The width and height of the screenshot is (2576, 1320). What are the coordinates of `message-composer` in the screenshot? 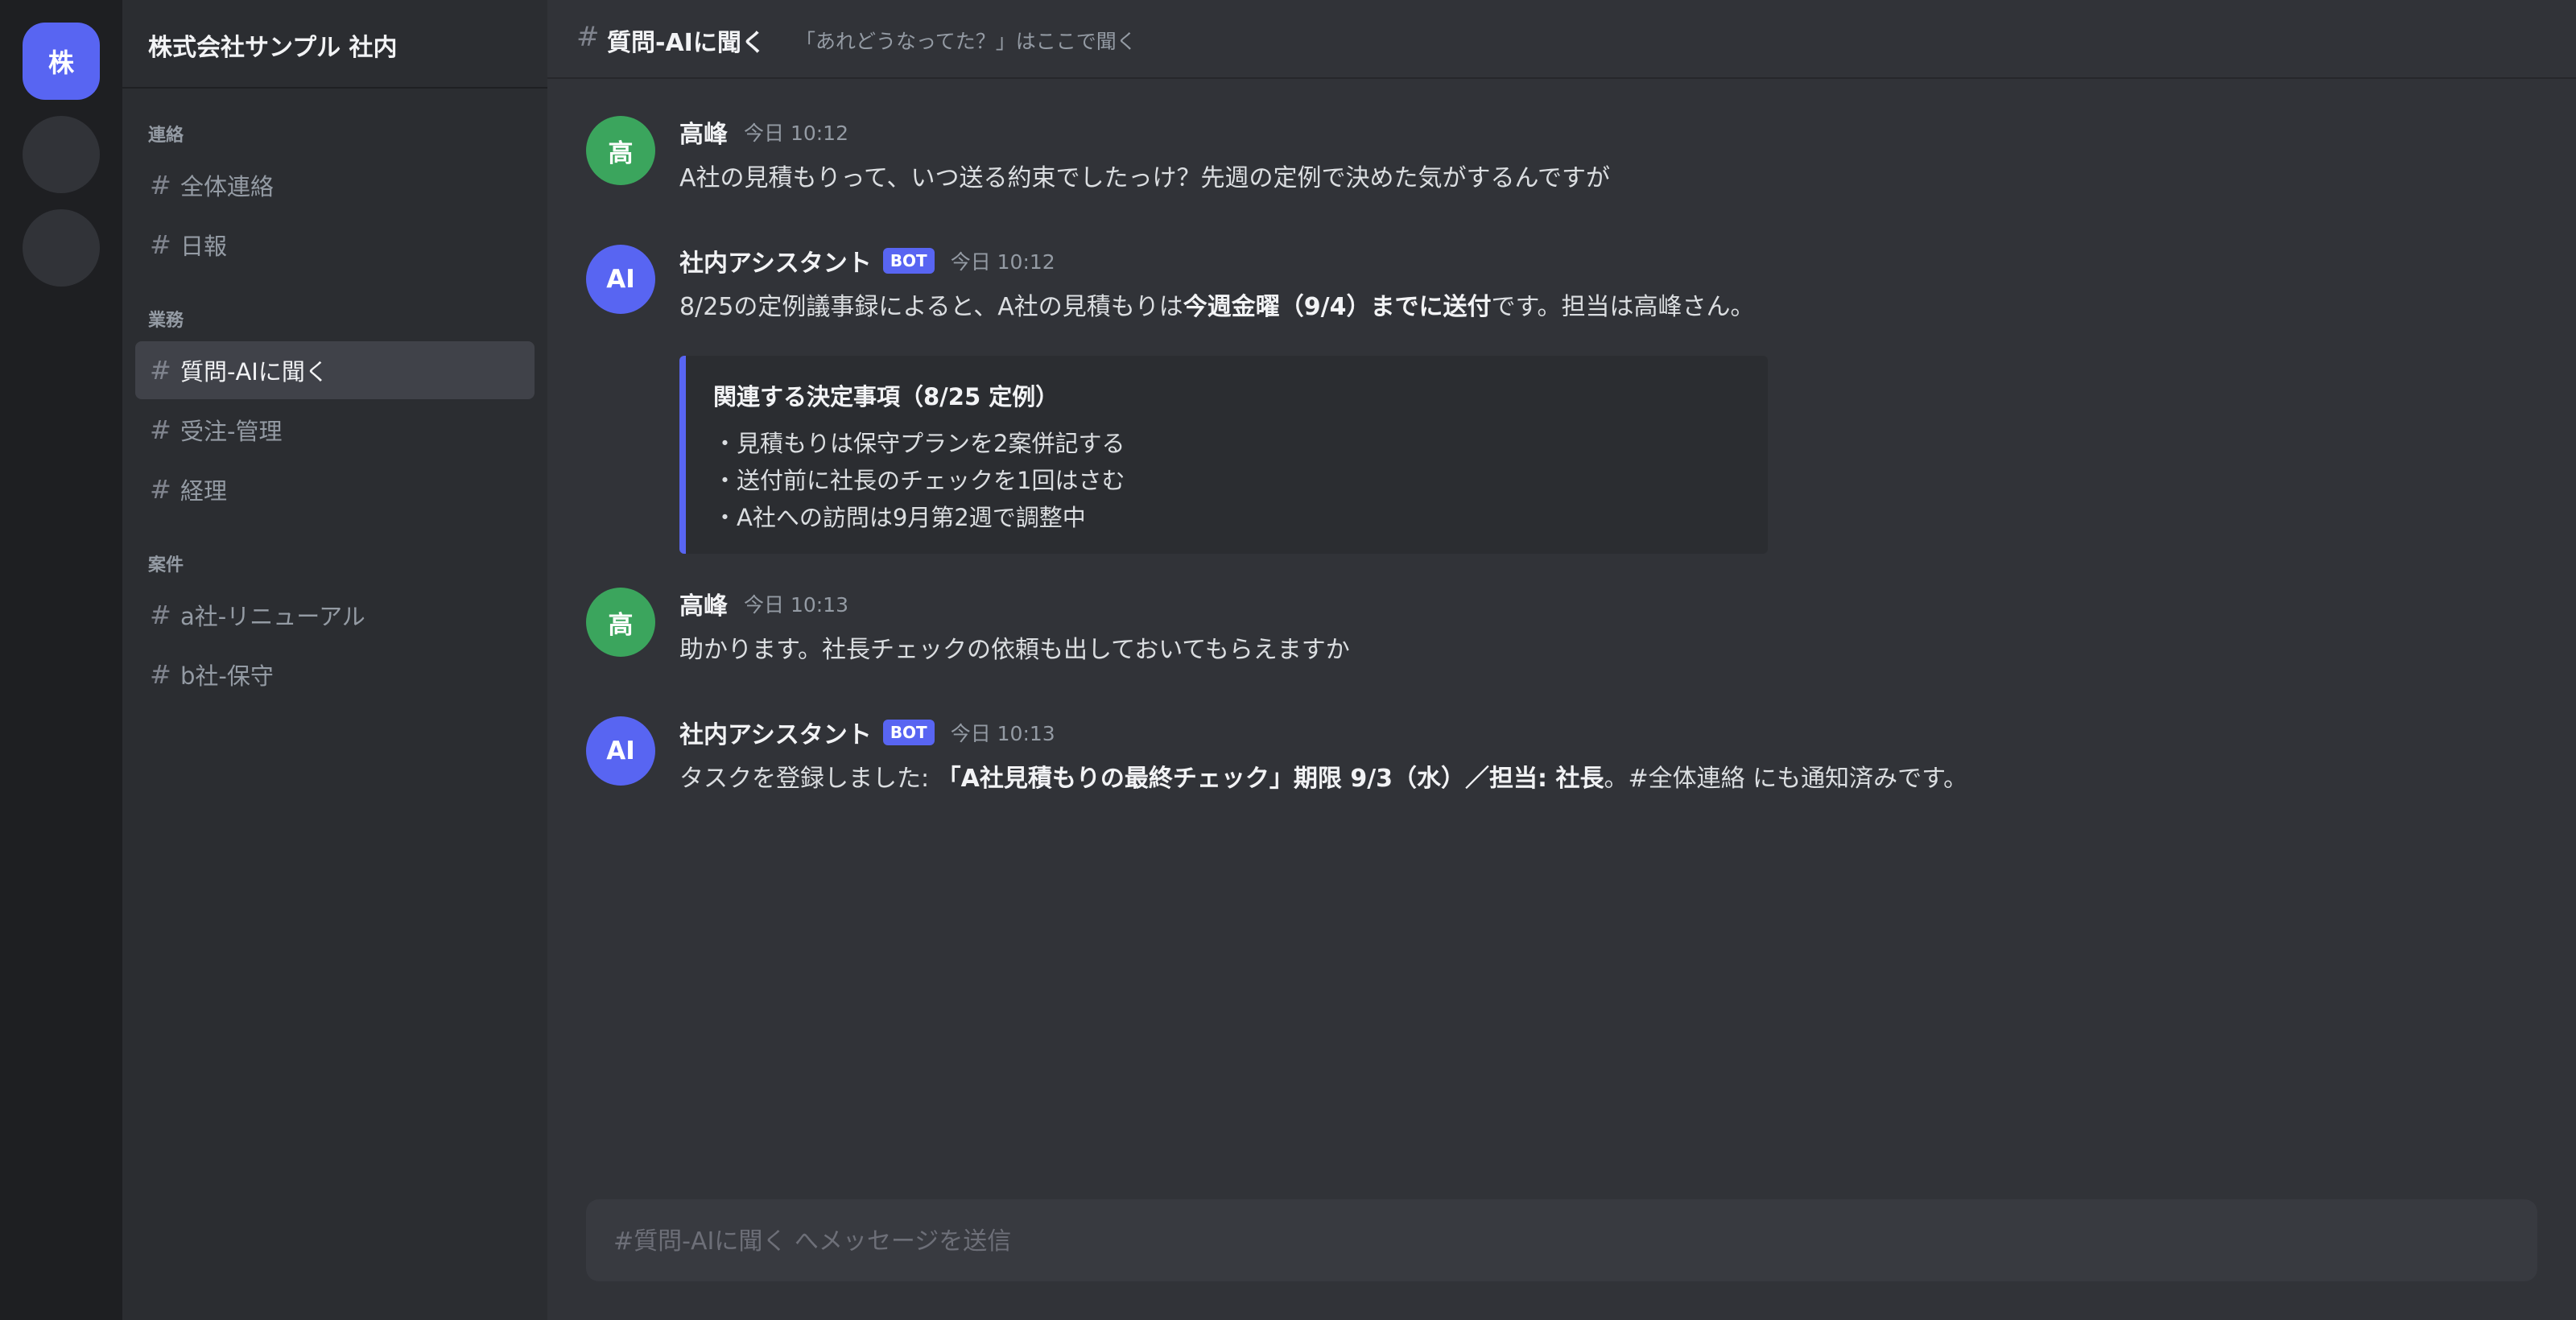 It's located at (1561, 1241).